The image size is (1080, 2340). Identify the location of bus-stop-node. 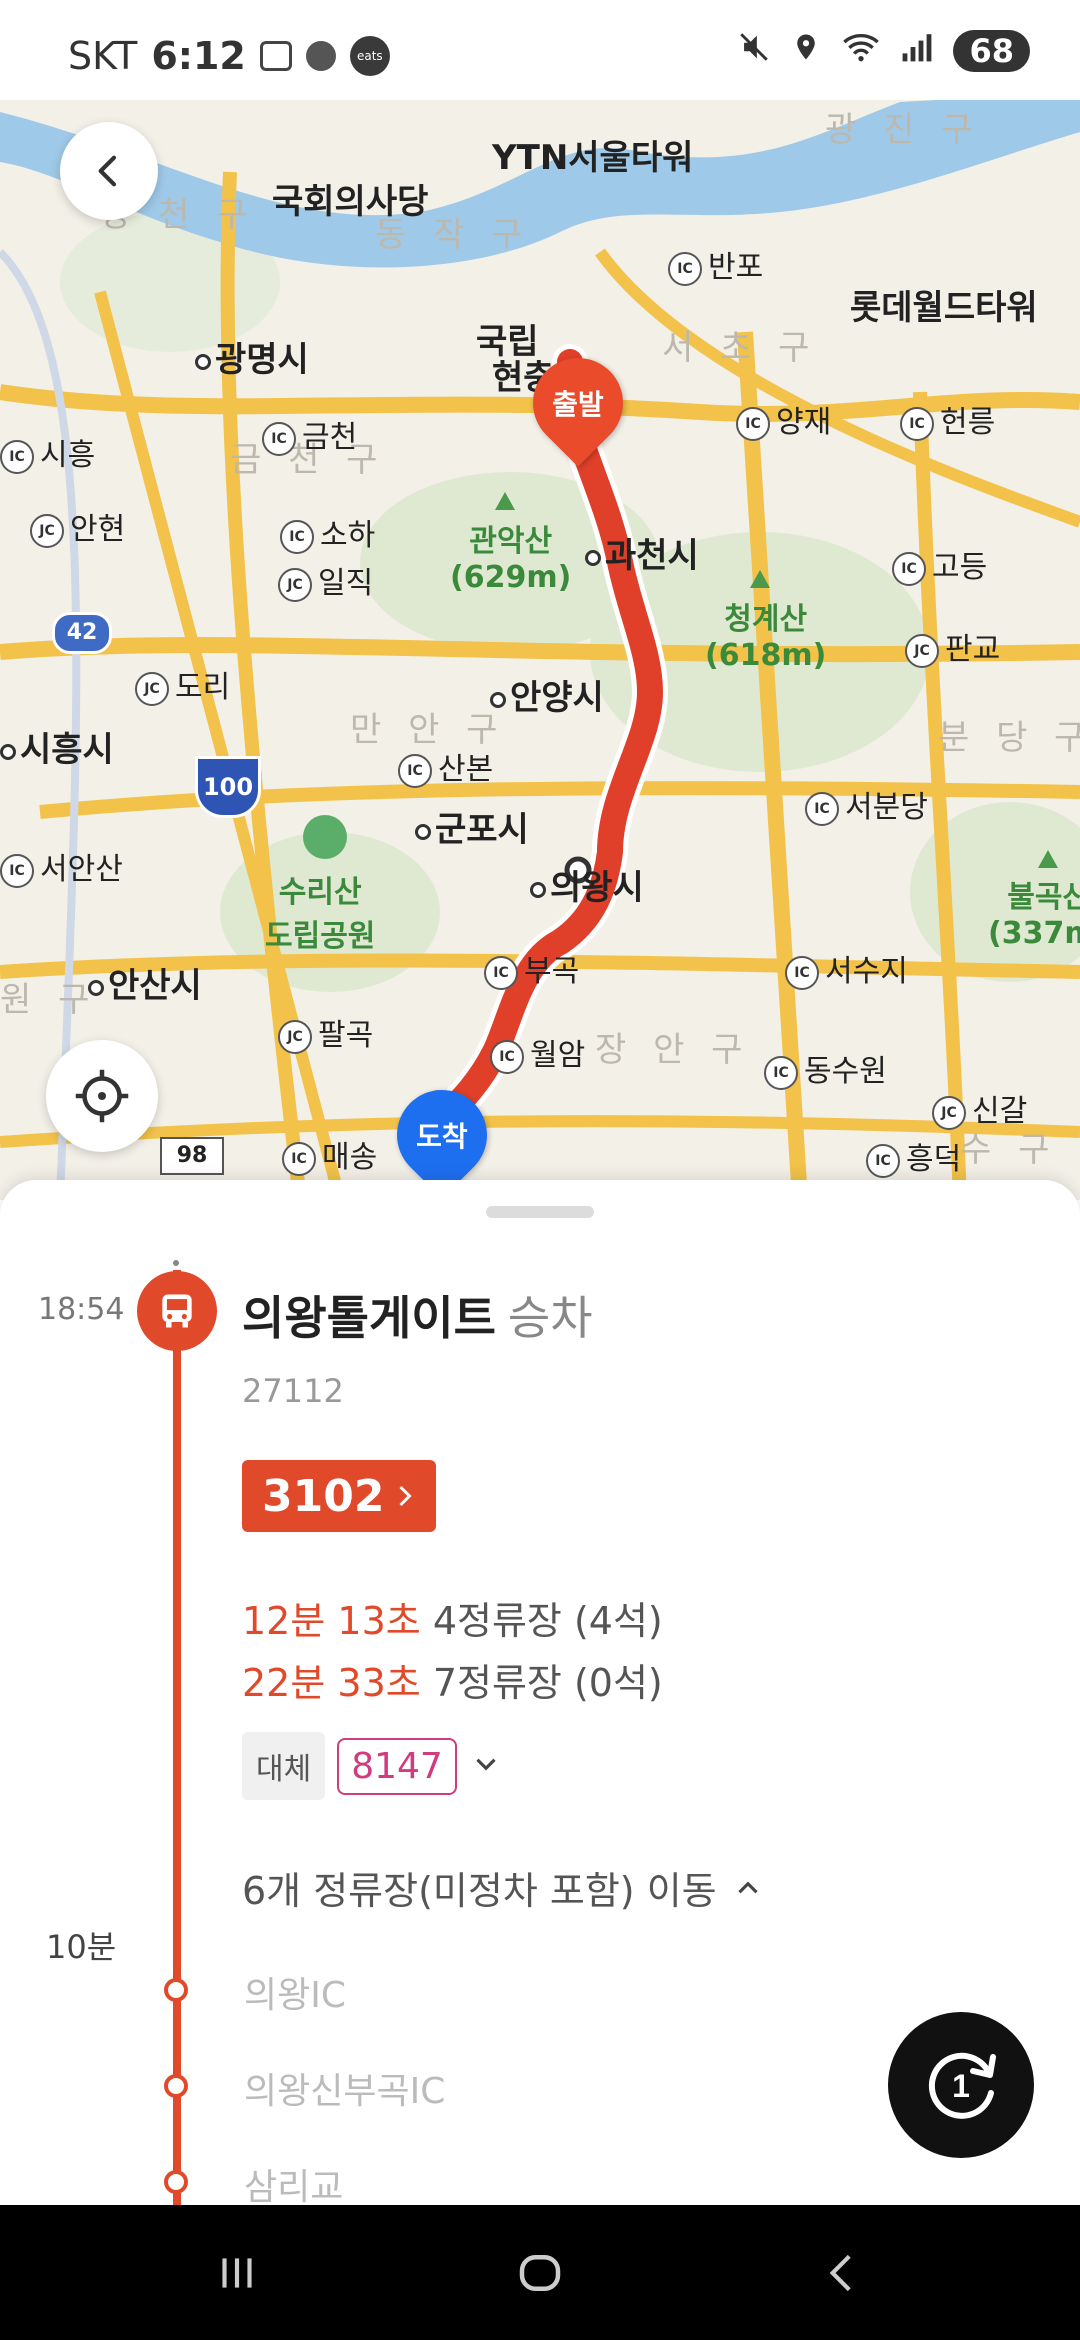
(177, 1311).